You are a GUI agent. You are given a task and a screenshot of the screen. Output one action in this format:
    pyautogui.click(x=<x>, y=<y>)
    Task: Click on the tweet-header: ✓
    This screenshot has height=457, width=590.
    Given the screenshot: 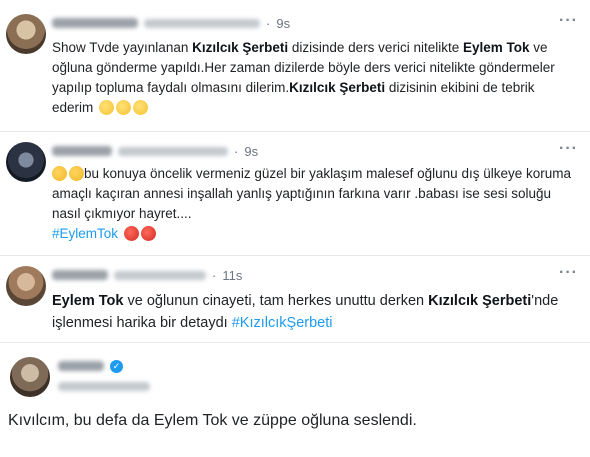 What is the action you would take?
    pyautogui.click(x=90, y=366)
    